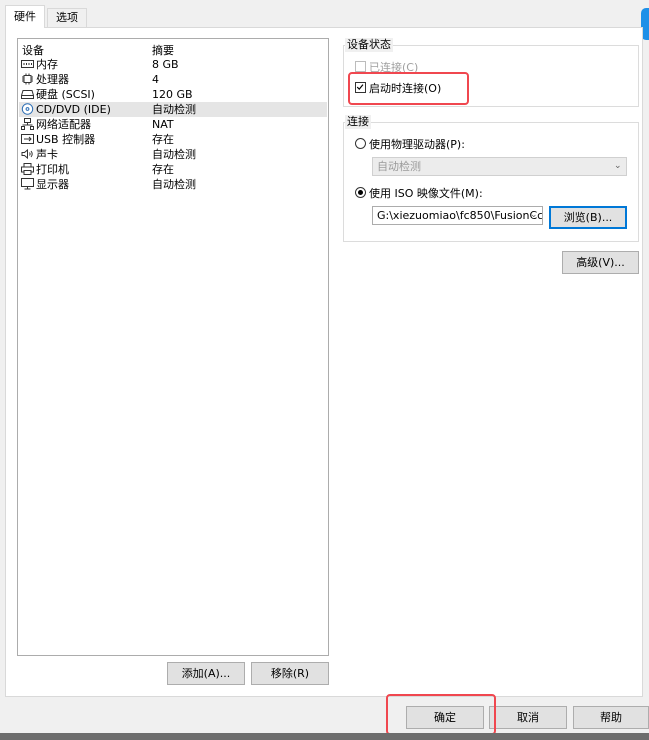 This screenshot has height=740, width=649. What do you see at coordinates (155, 79) in the screenshot?
I see `device-summary: 4` at bounding box center [155, 79].